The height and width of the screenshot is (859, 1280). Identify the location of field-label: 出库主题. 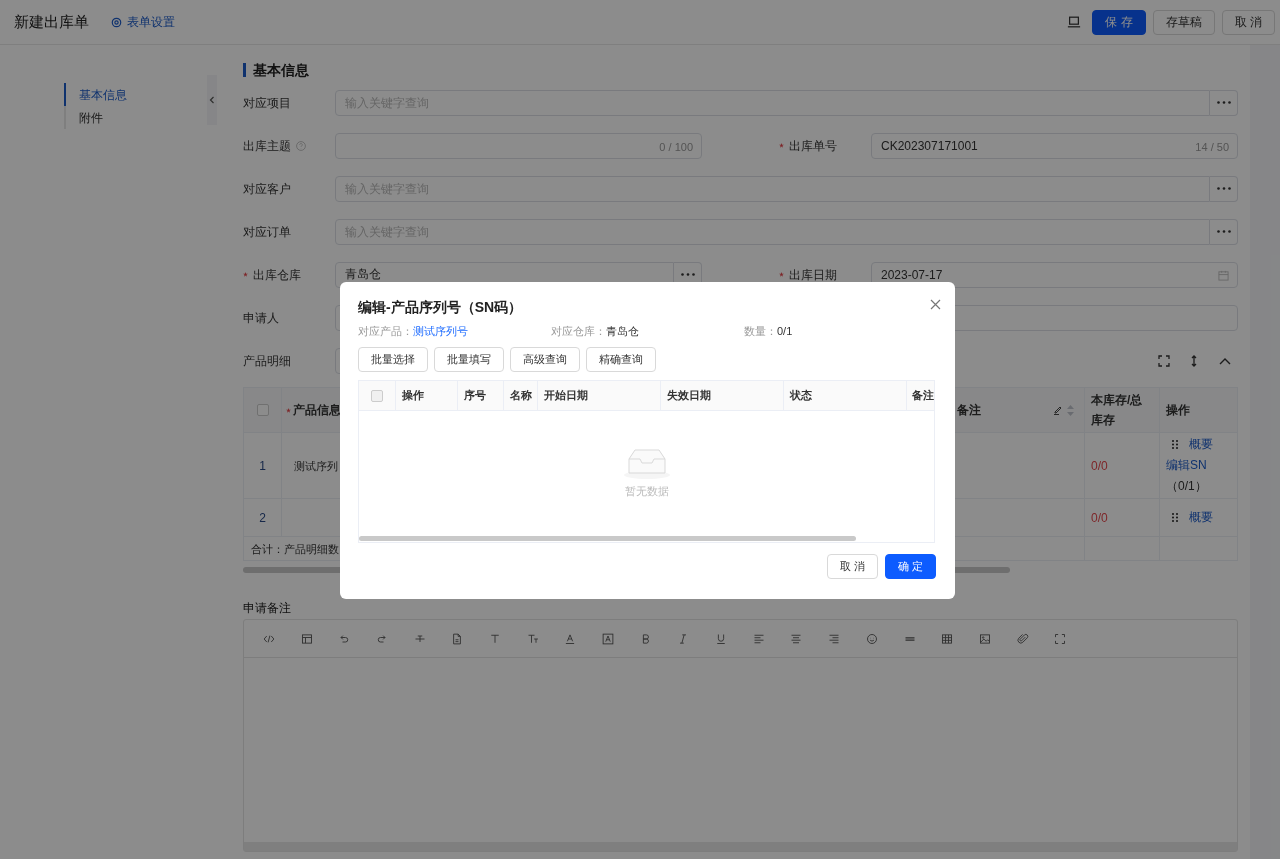
(289, 145).